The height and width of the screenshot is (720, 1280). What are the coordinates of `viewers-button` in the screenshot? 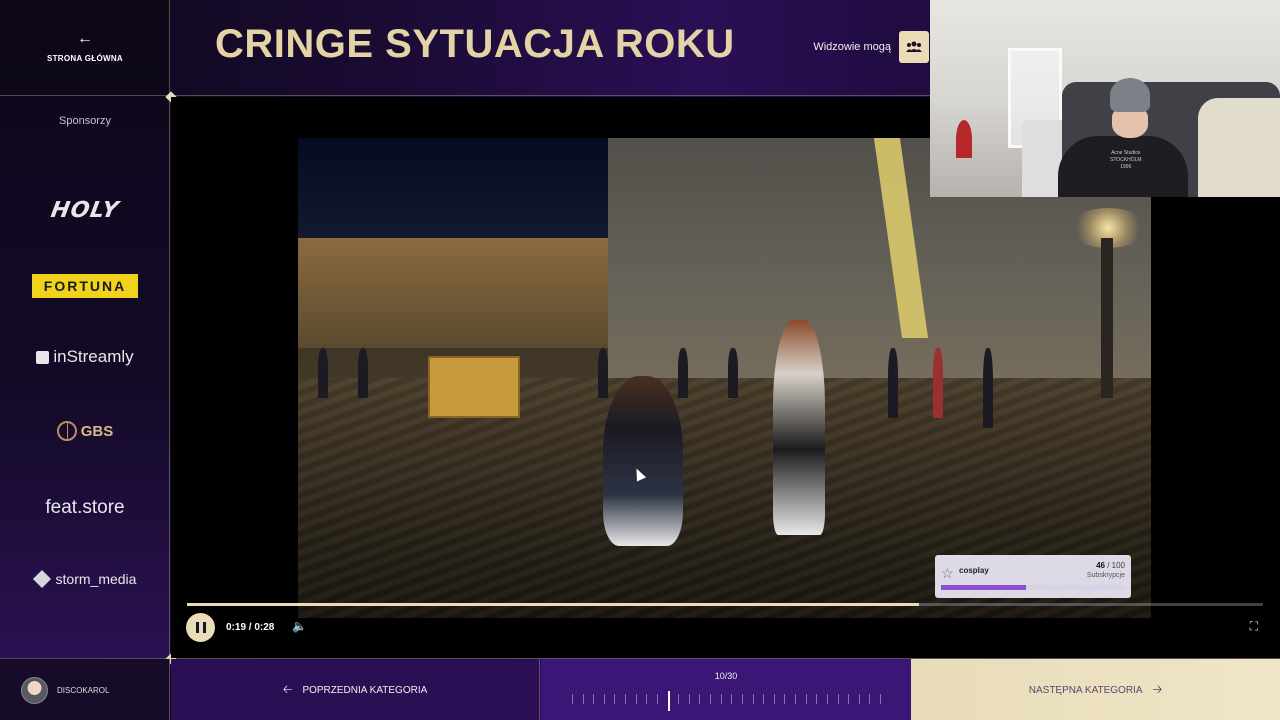 It's located at (914, 47).